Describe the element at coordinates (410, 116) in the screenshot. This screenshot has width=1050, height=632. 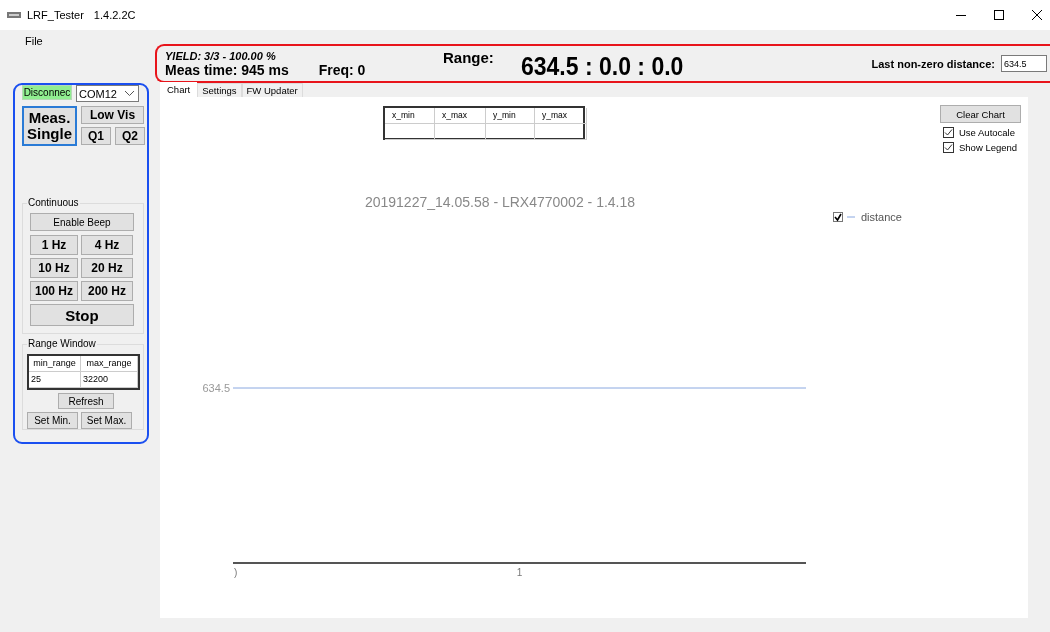
I see `column-header: x_min` at that location.